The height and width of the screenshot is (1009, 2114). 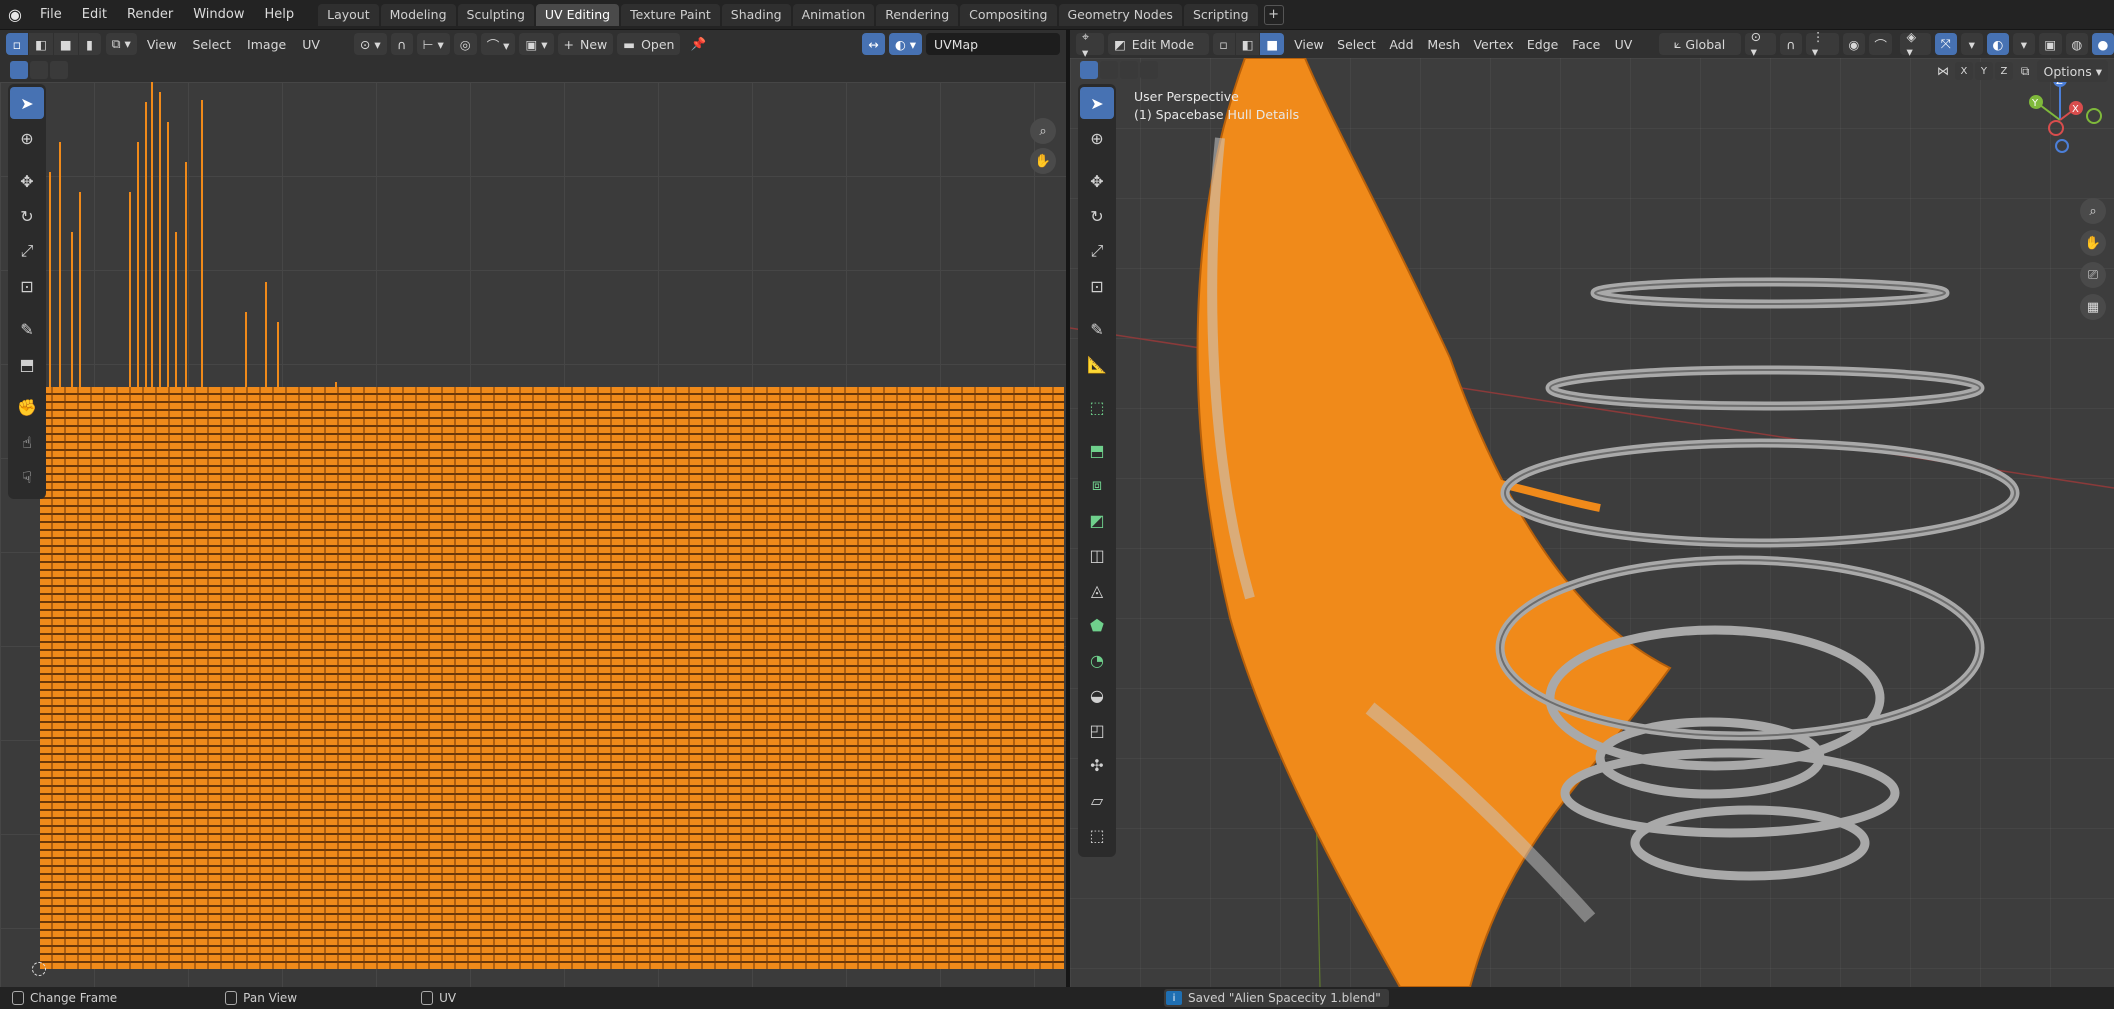 What do you see at coordinates (1129, 70) in the screenshot?
I see `vp-select-subtract-icon` at bounding box center [1129, 70].